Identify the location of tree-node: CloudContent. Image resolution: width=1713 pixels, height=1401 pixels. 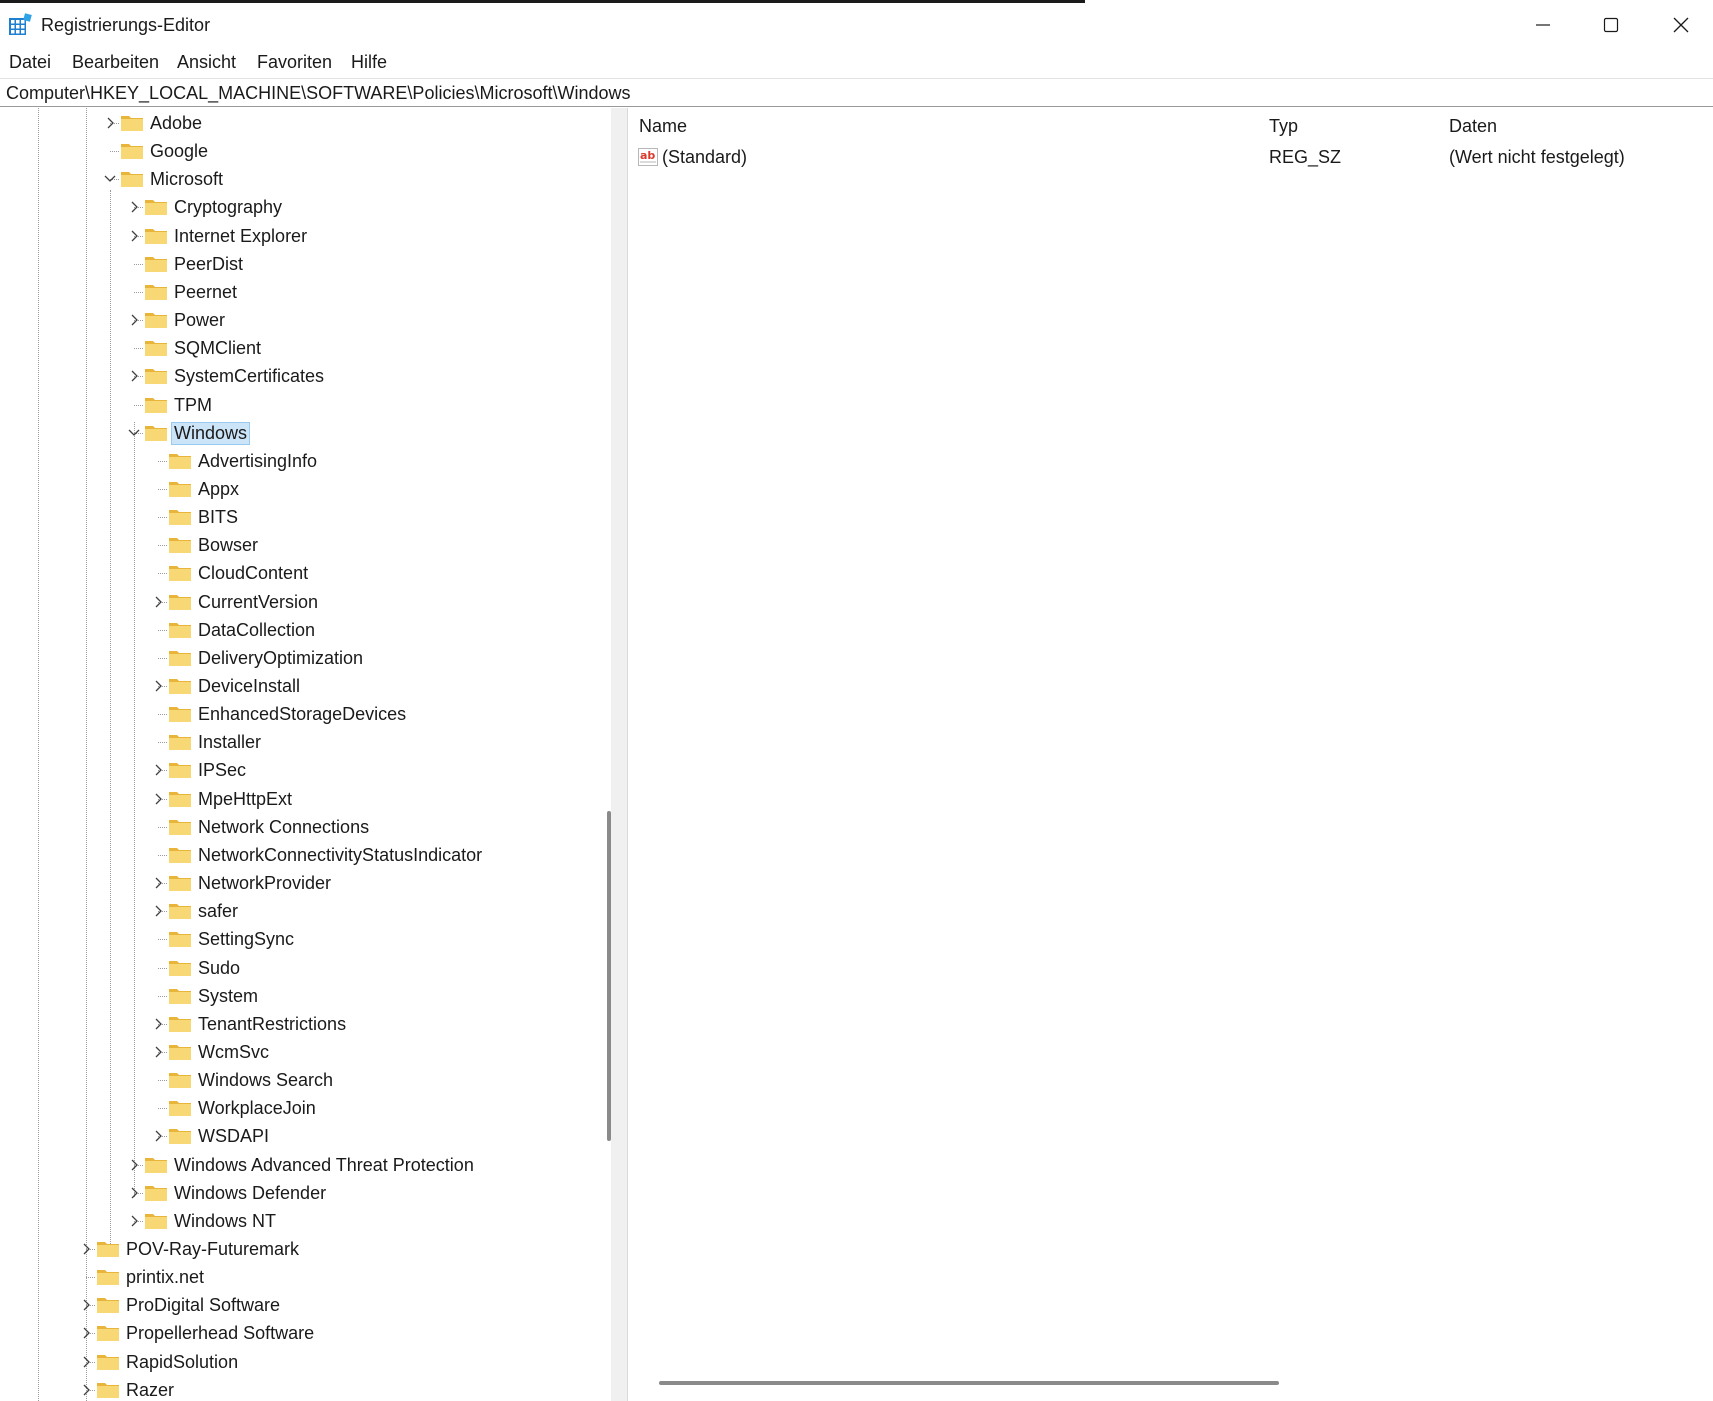
(300, 573).